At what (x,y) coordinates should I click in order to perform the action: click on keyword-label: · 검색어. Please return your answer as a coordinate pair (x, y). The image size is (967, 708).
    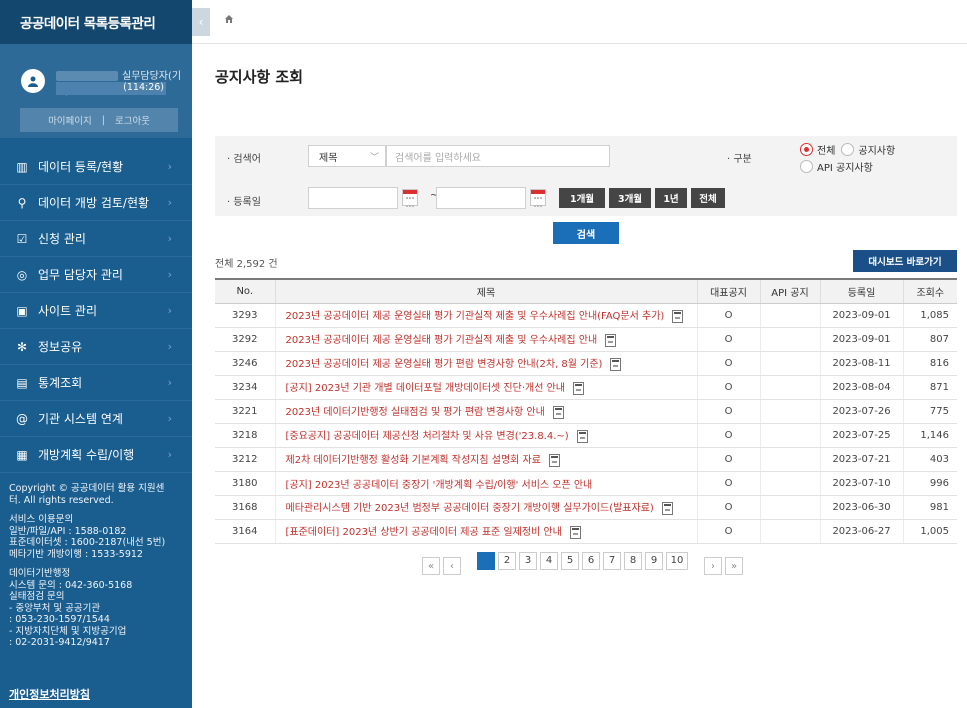
    Looking at the image, I should click on (244, 159).